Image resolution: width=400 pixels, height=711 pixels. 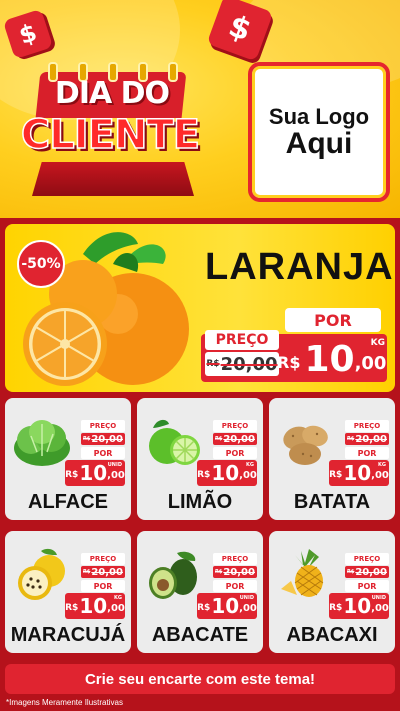 I want to click on product-name: ABACAXI, so click(x=332, y=635).